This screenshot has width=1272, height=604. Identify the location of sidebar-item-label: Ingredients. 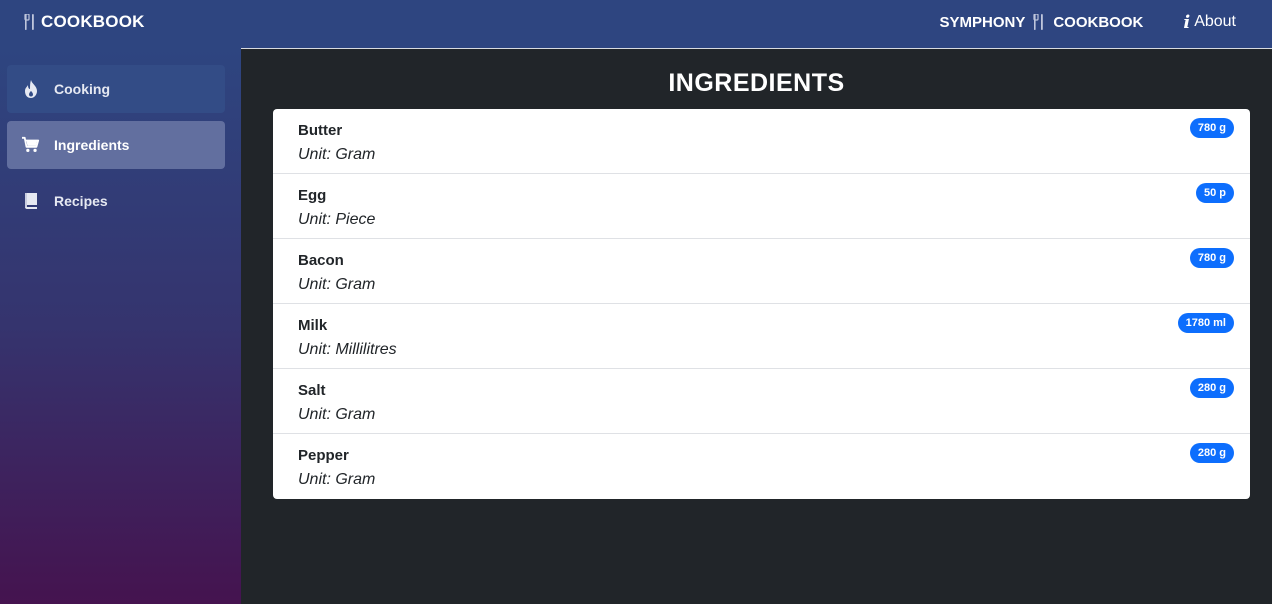
(92, 145).